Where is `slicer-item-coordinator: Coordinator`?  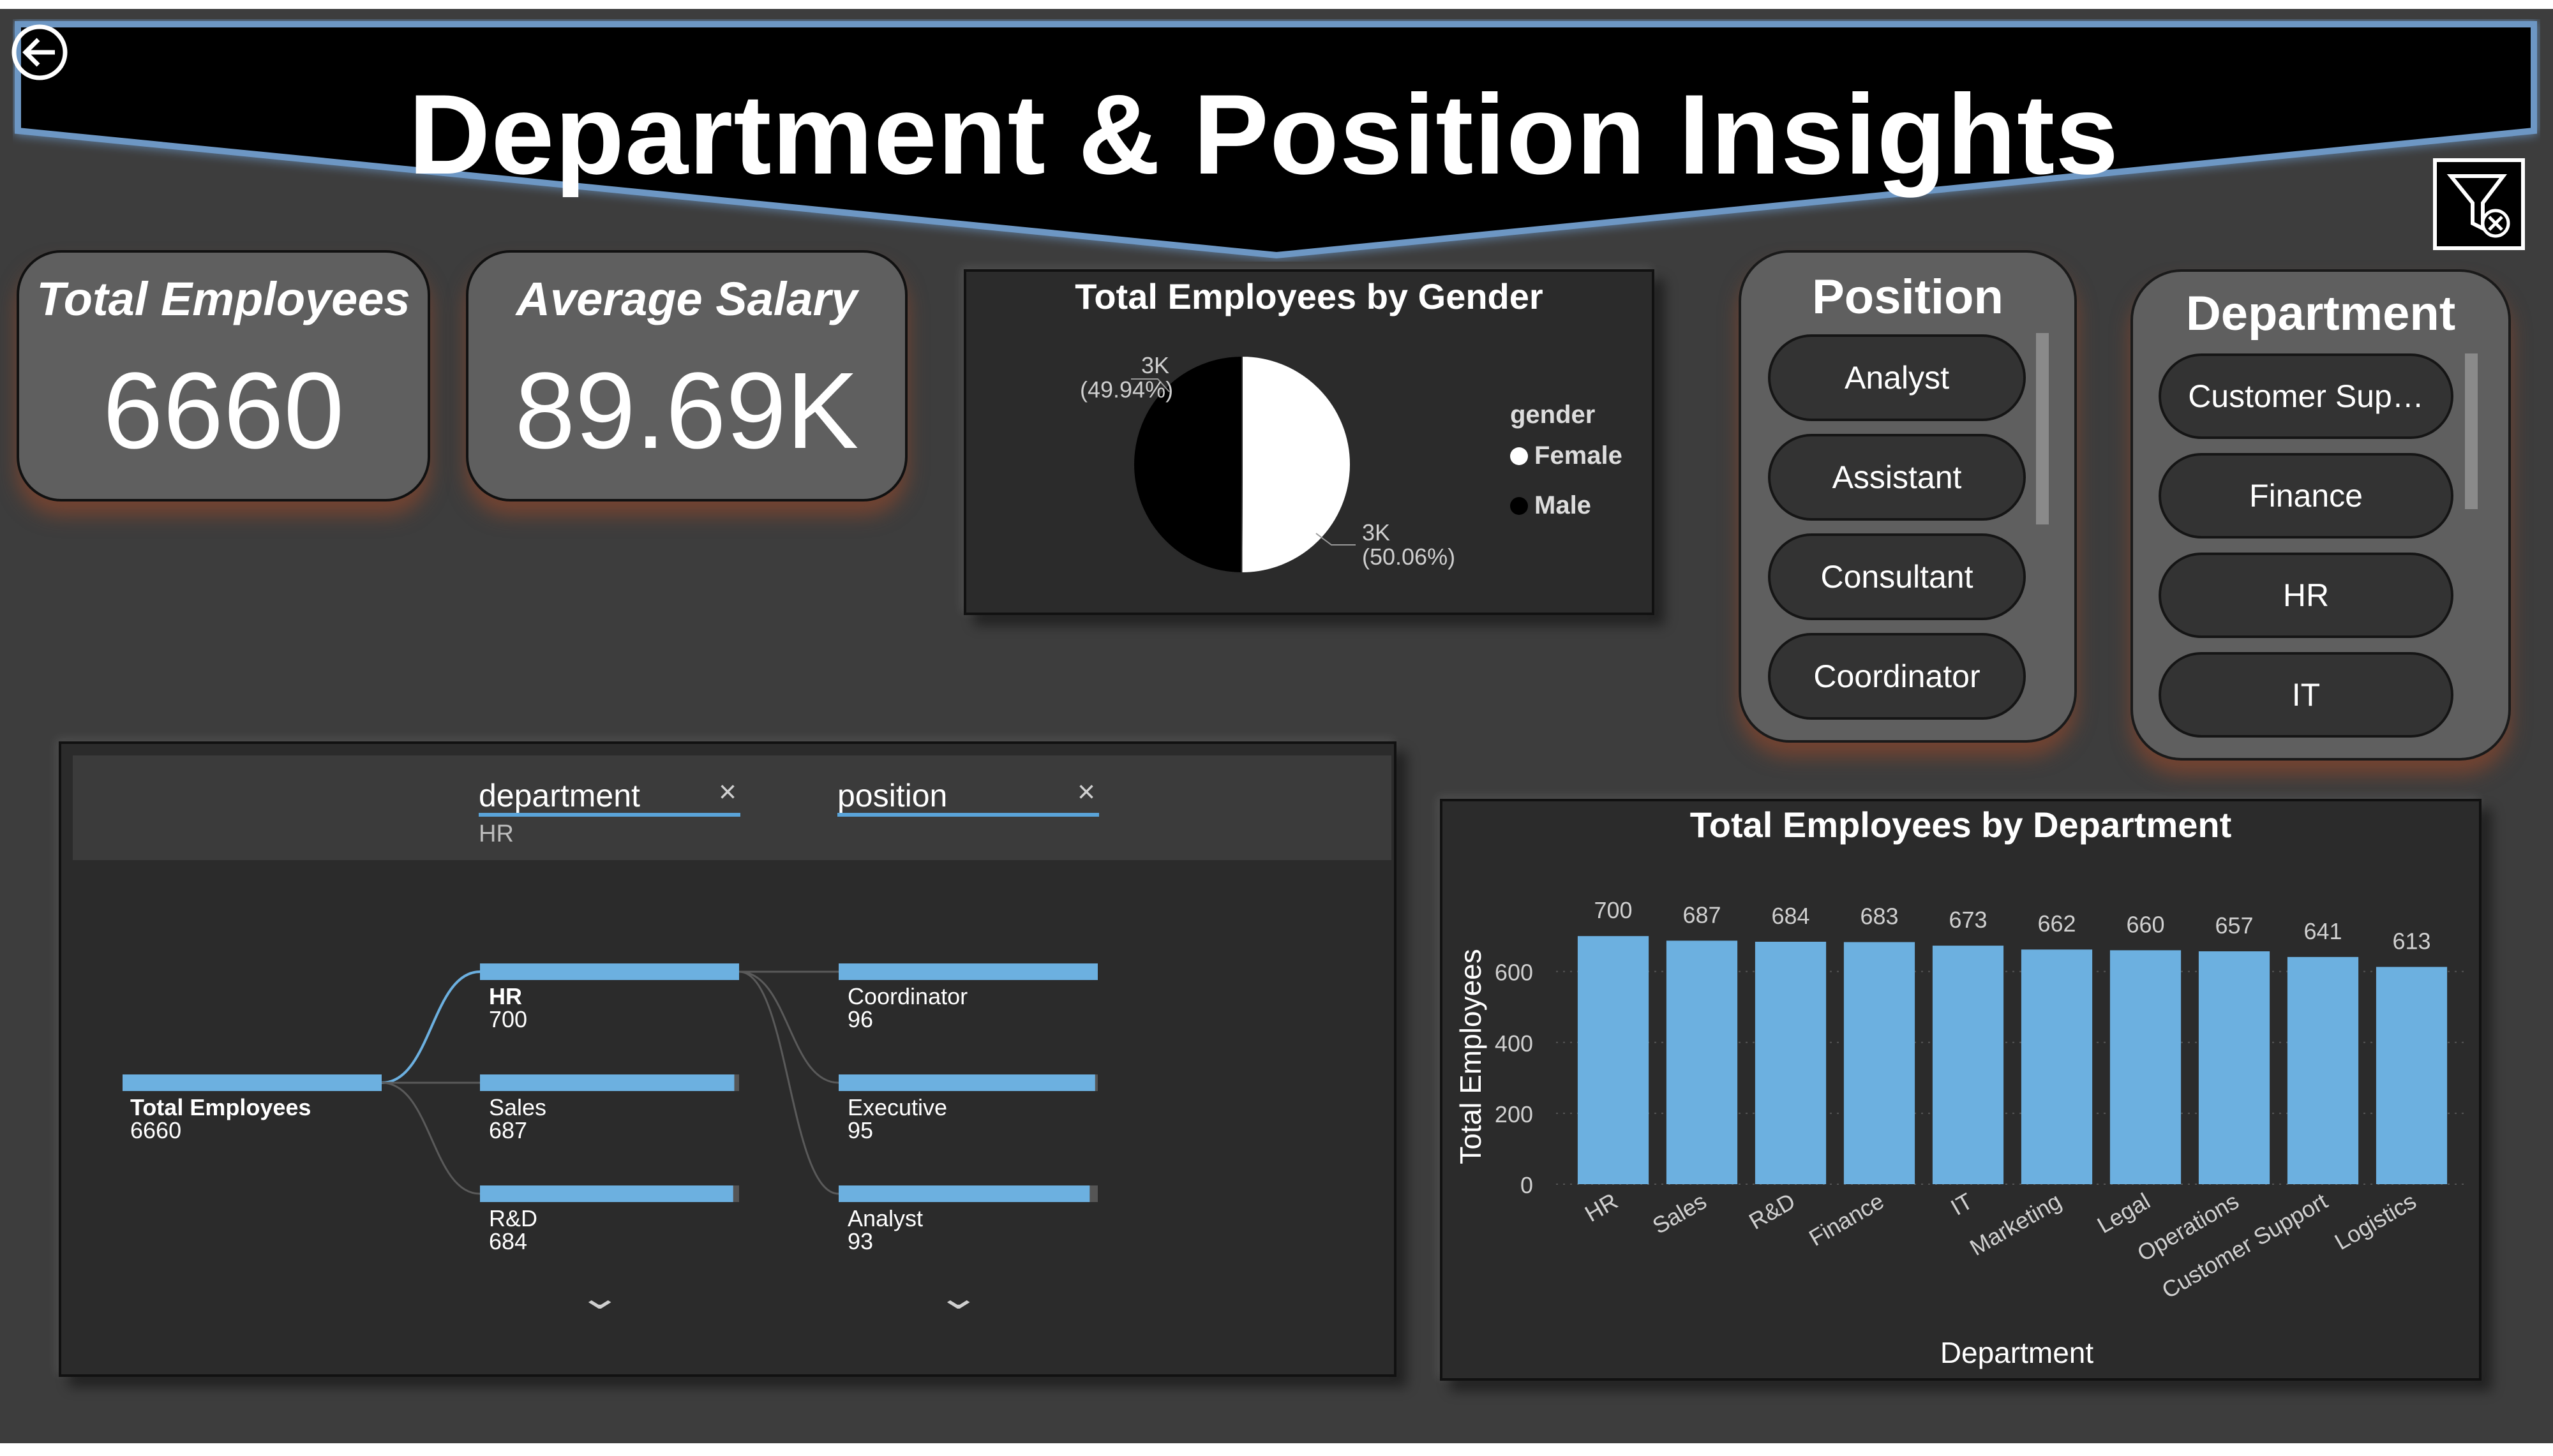 slicer-item-coordinator: Coordinator is located at coordinates (1897, 676).